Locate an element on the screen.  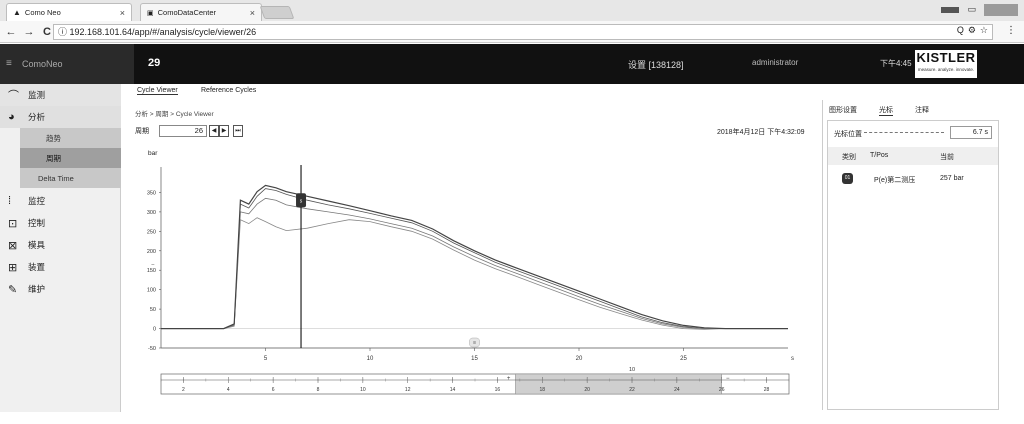
tab-cycle-viewer: Cycle Viewer is located at coordinates (157, 91).